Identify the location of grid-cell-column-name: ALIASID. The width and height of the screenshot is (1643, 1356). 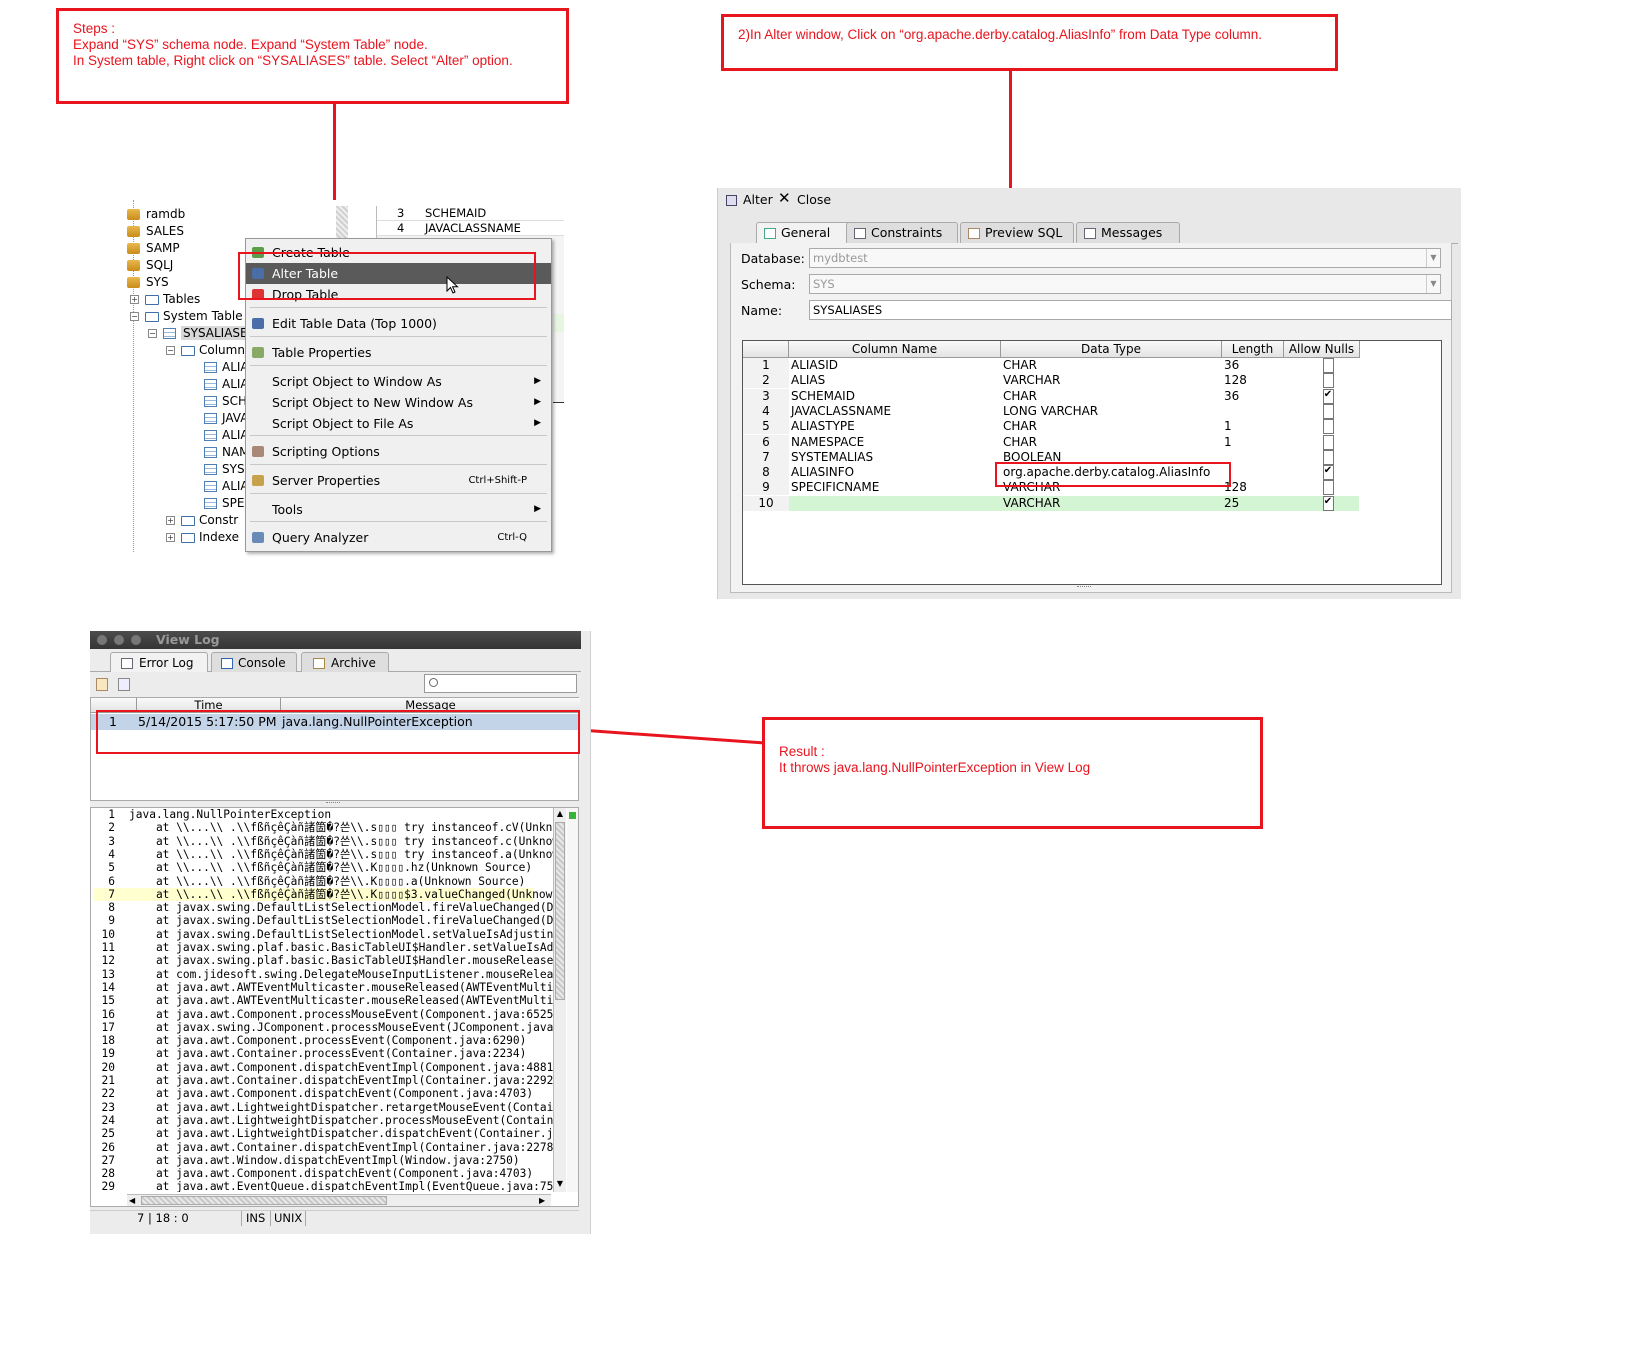
(895, 365).